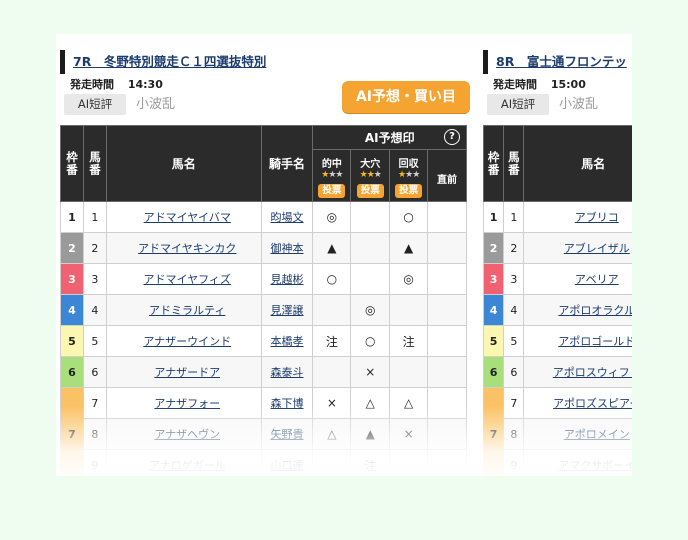 Image resolution: width=688 pixels, height=540 pixels. What do you see at coordinates (597, 434) in the screenshot?
I see `horse-name-link: アポロメイン` at bounding box center [597, 434].